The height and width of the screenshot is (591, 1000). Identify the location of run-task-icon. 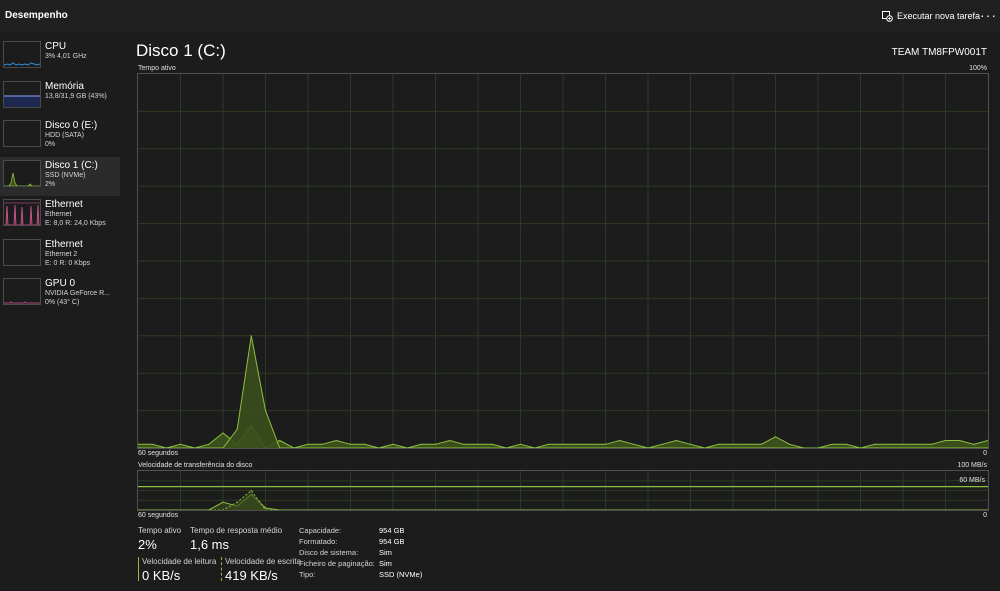
(887, 16).